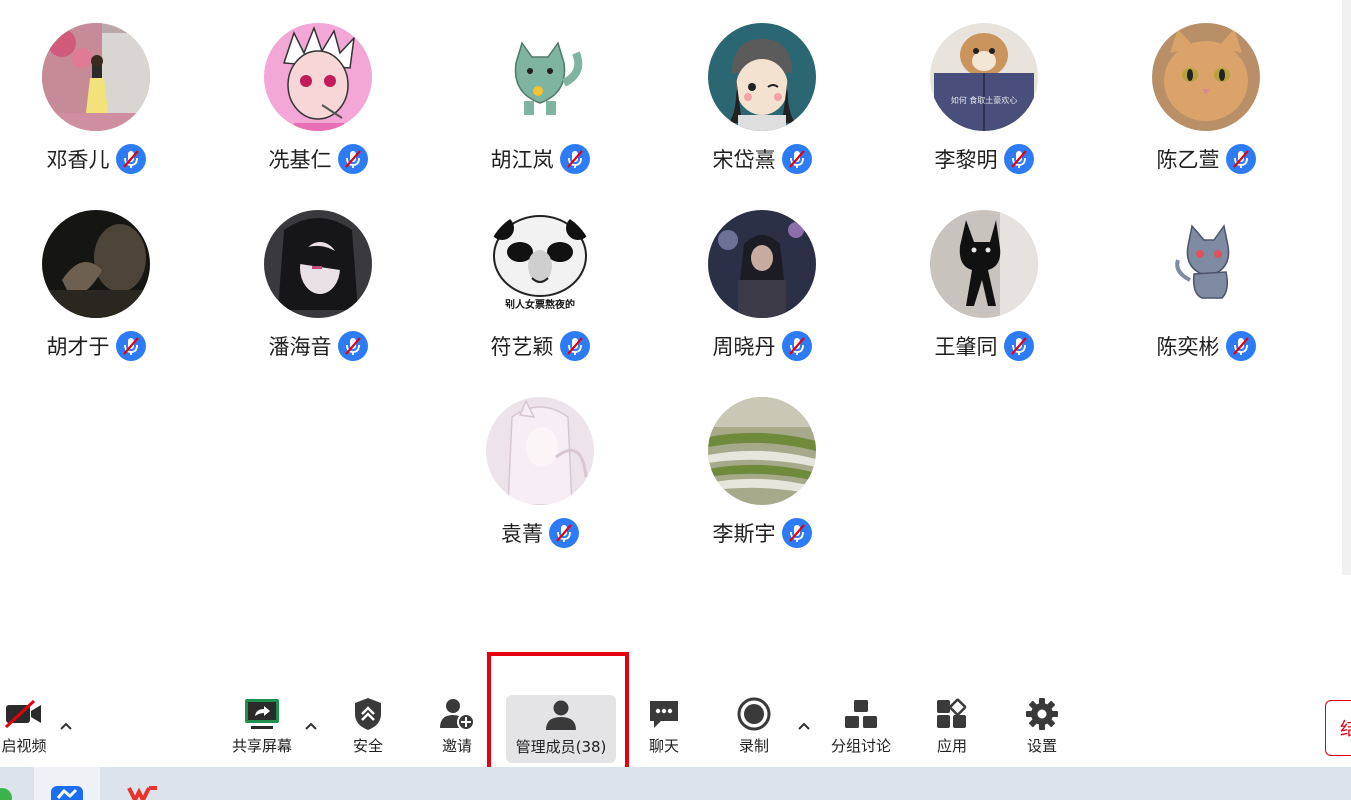 The height and width of the screenshot is (800, 1351). What do you see at coordinates (261, 746) in the screenshot?
I see `share-screen-label: 共享屏幕` at bounding box center [261, 746].